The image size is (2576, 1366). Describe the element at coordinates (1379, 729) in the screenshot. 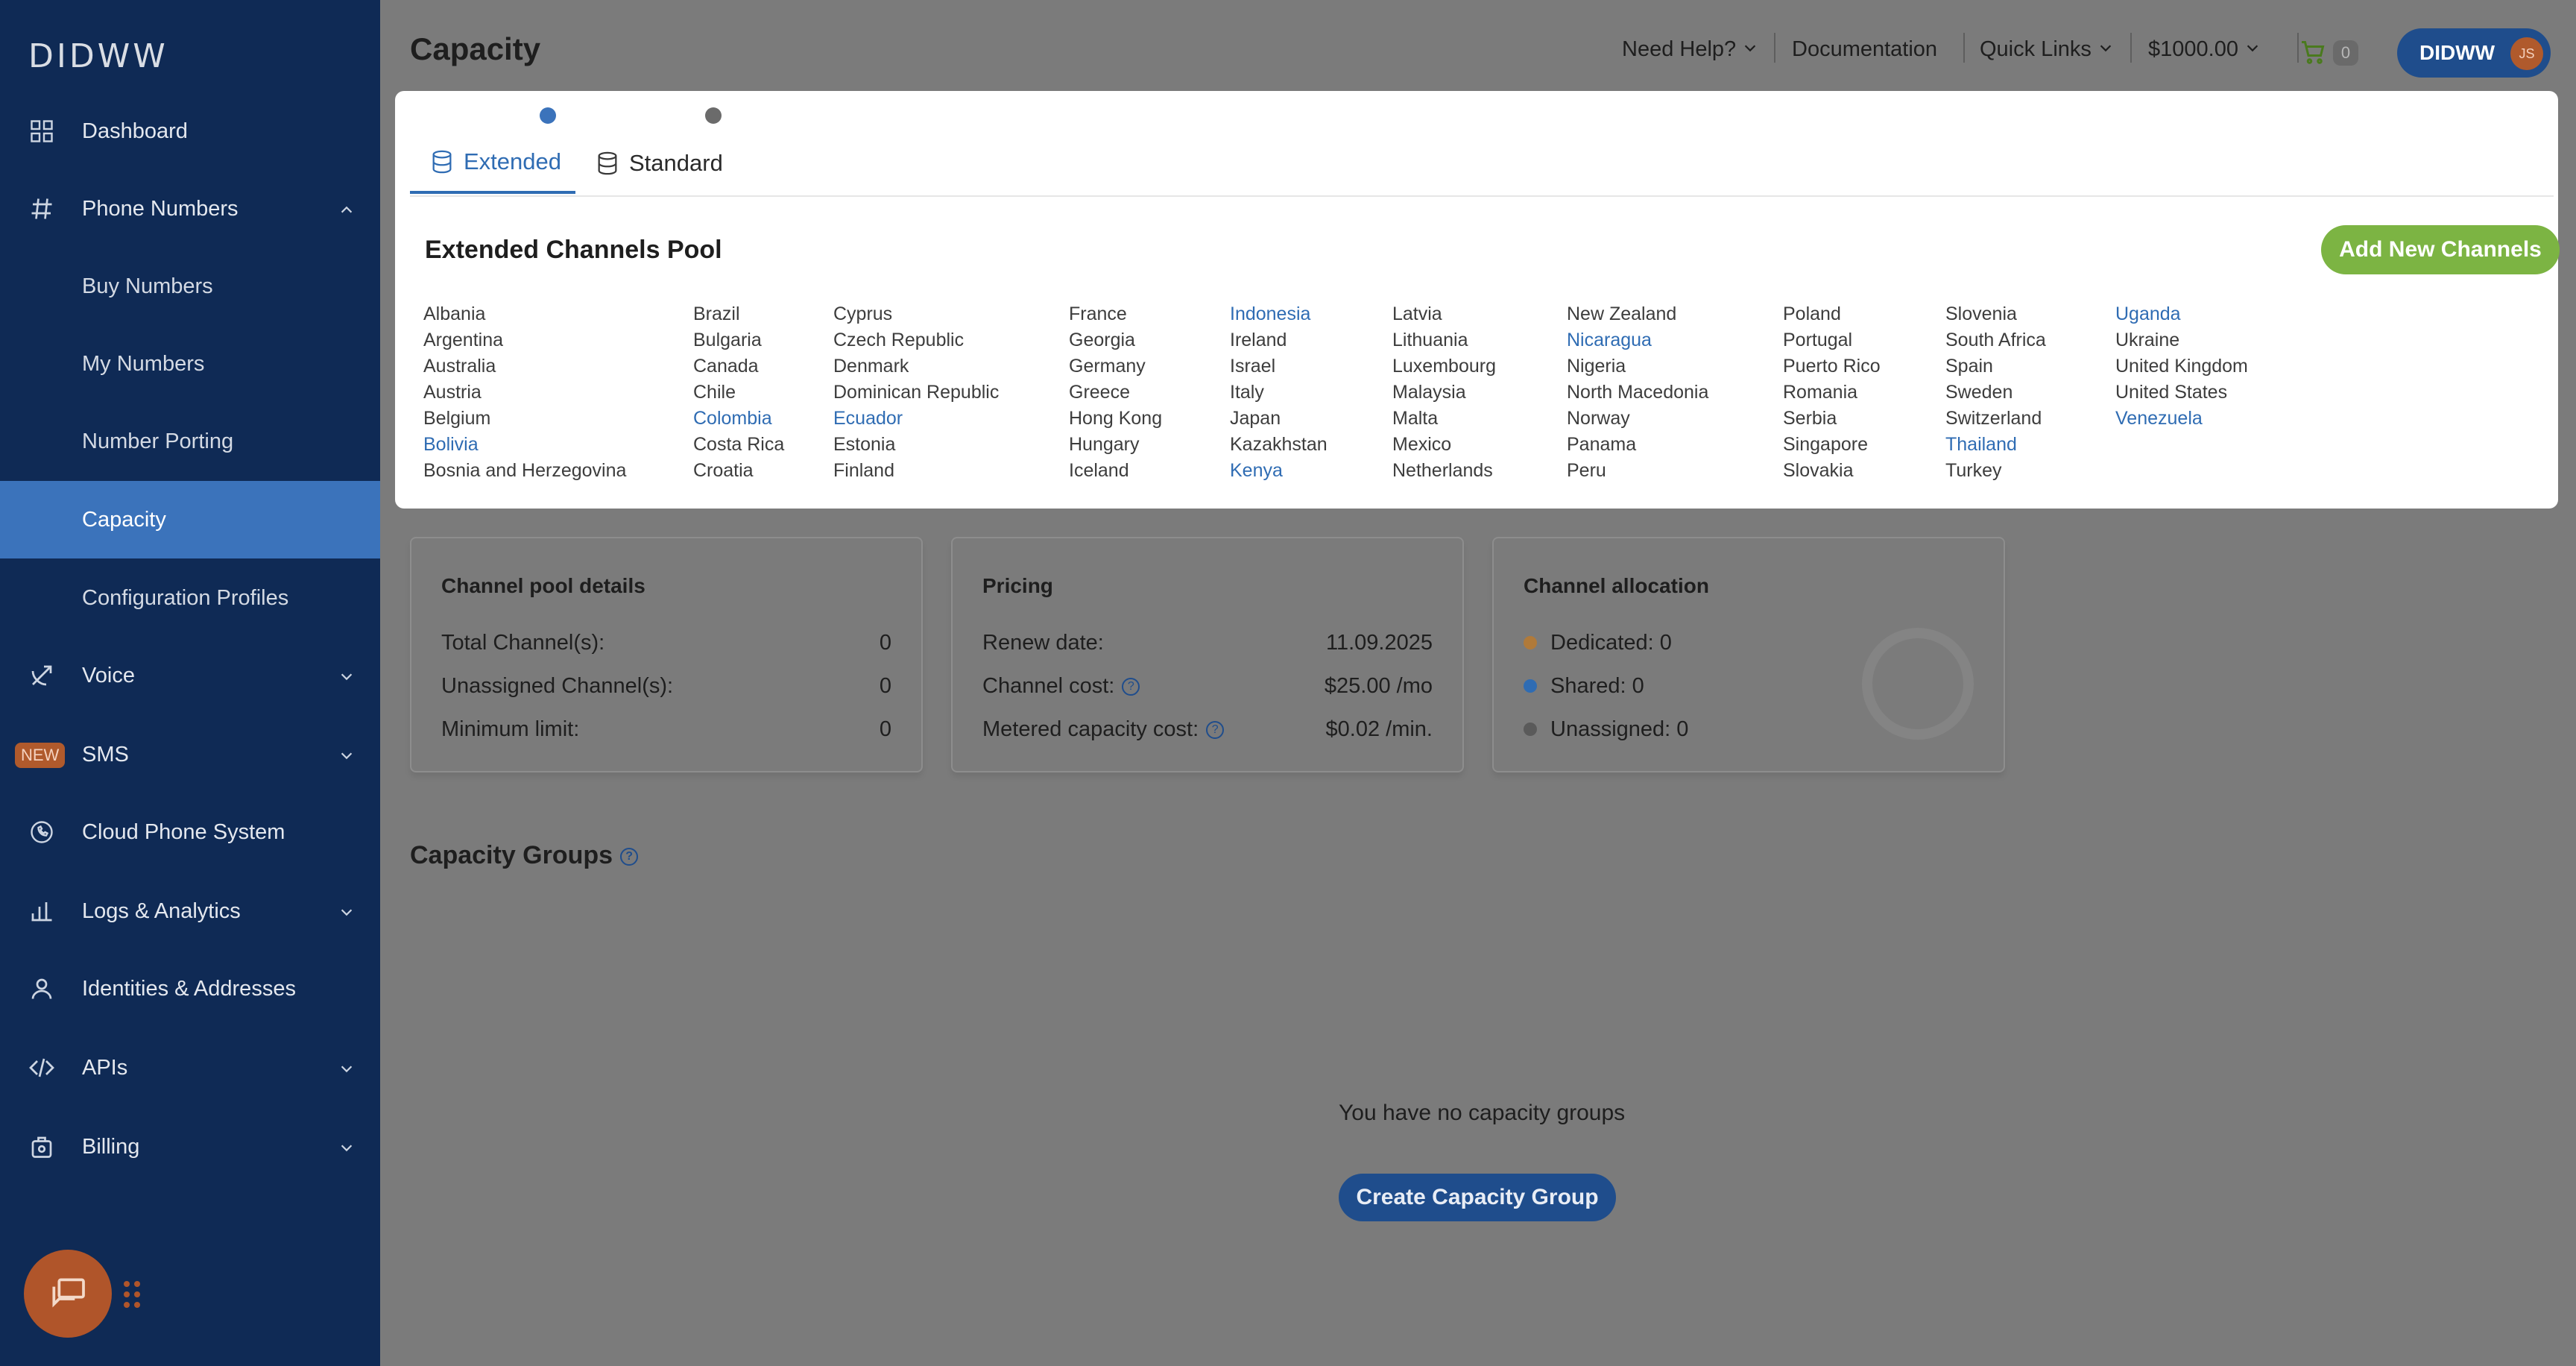

I see `row-value: $0.02 /min.` at that location.